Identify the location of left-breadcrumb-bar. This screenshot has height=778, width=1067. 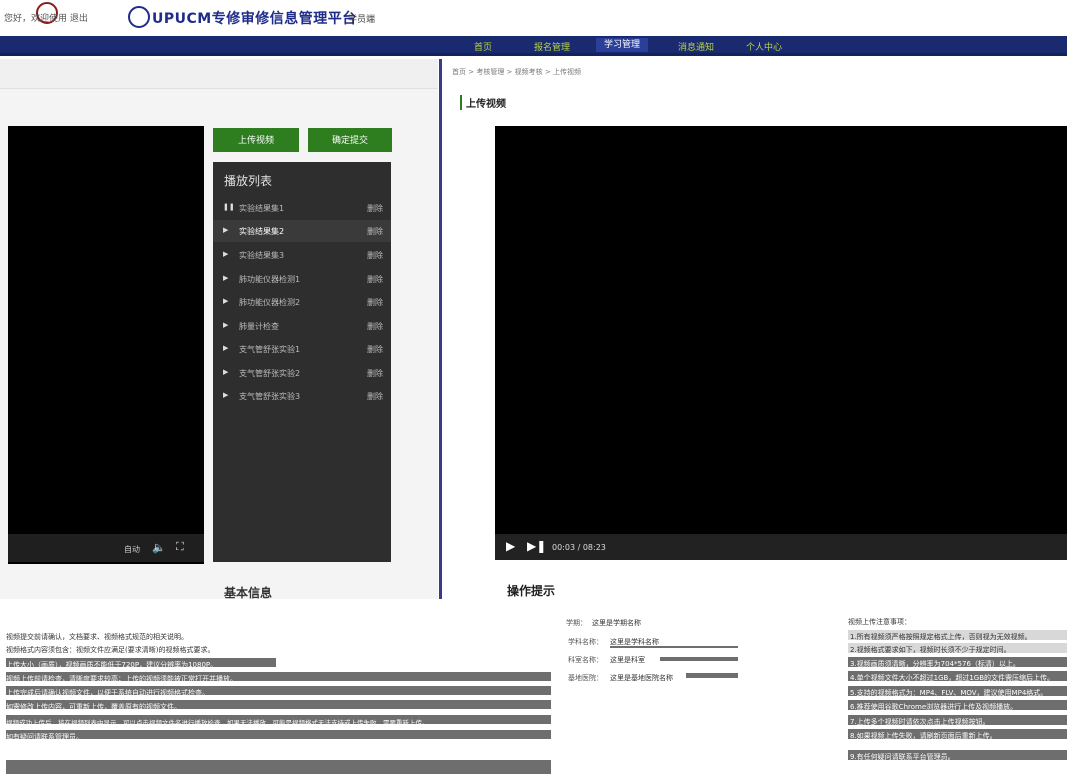
(219, 74).